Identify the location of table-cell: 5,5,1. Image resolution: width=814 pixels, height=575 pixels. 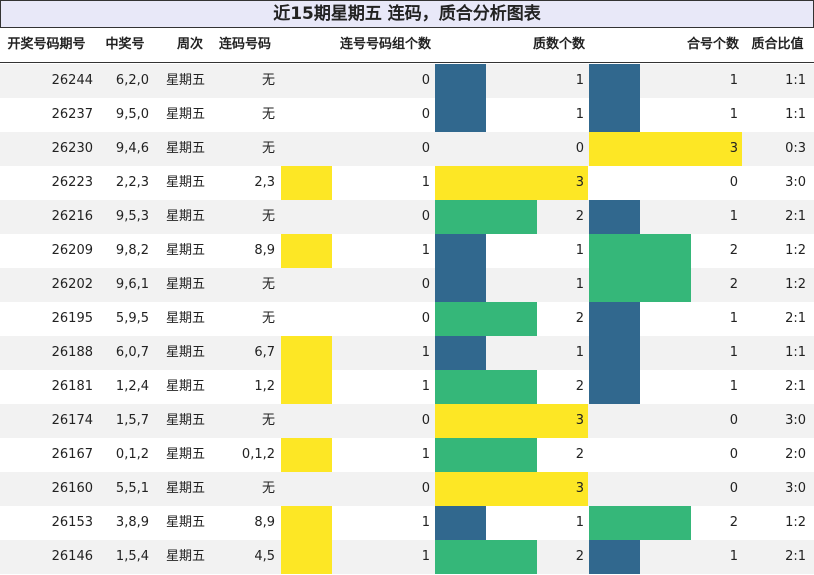
(132, 488).